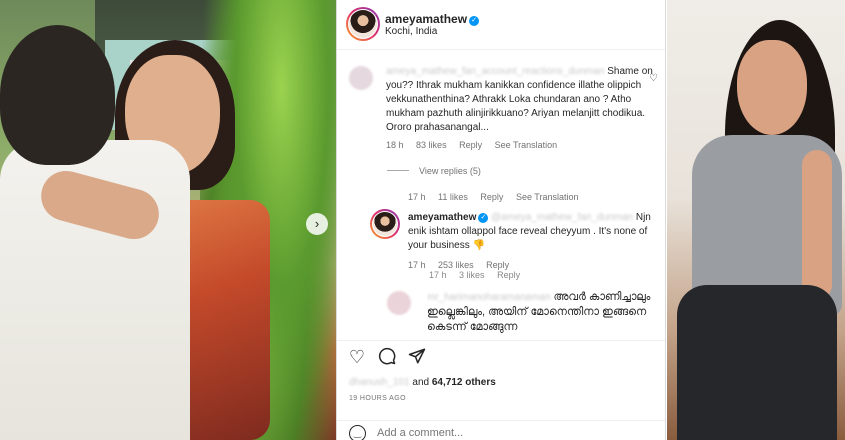 The width and height of the screenshot is (845, 440). What do you see at coordinates (377, 398) in the screenshot?
I see `post-timestamp: 19 HOURS AGO` at bounding box center [377, 398].